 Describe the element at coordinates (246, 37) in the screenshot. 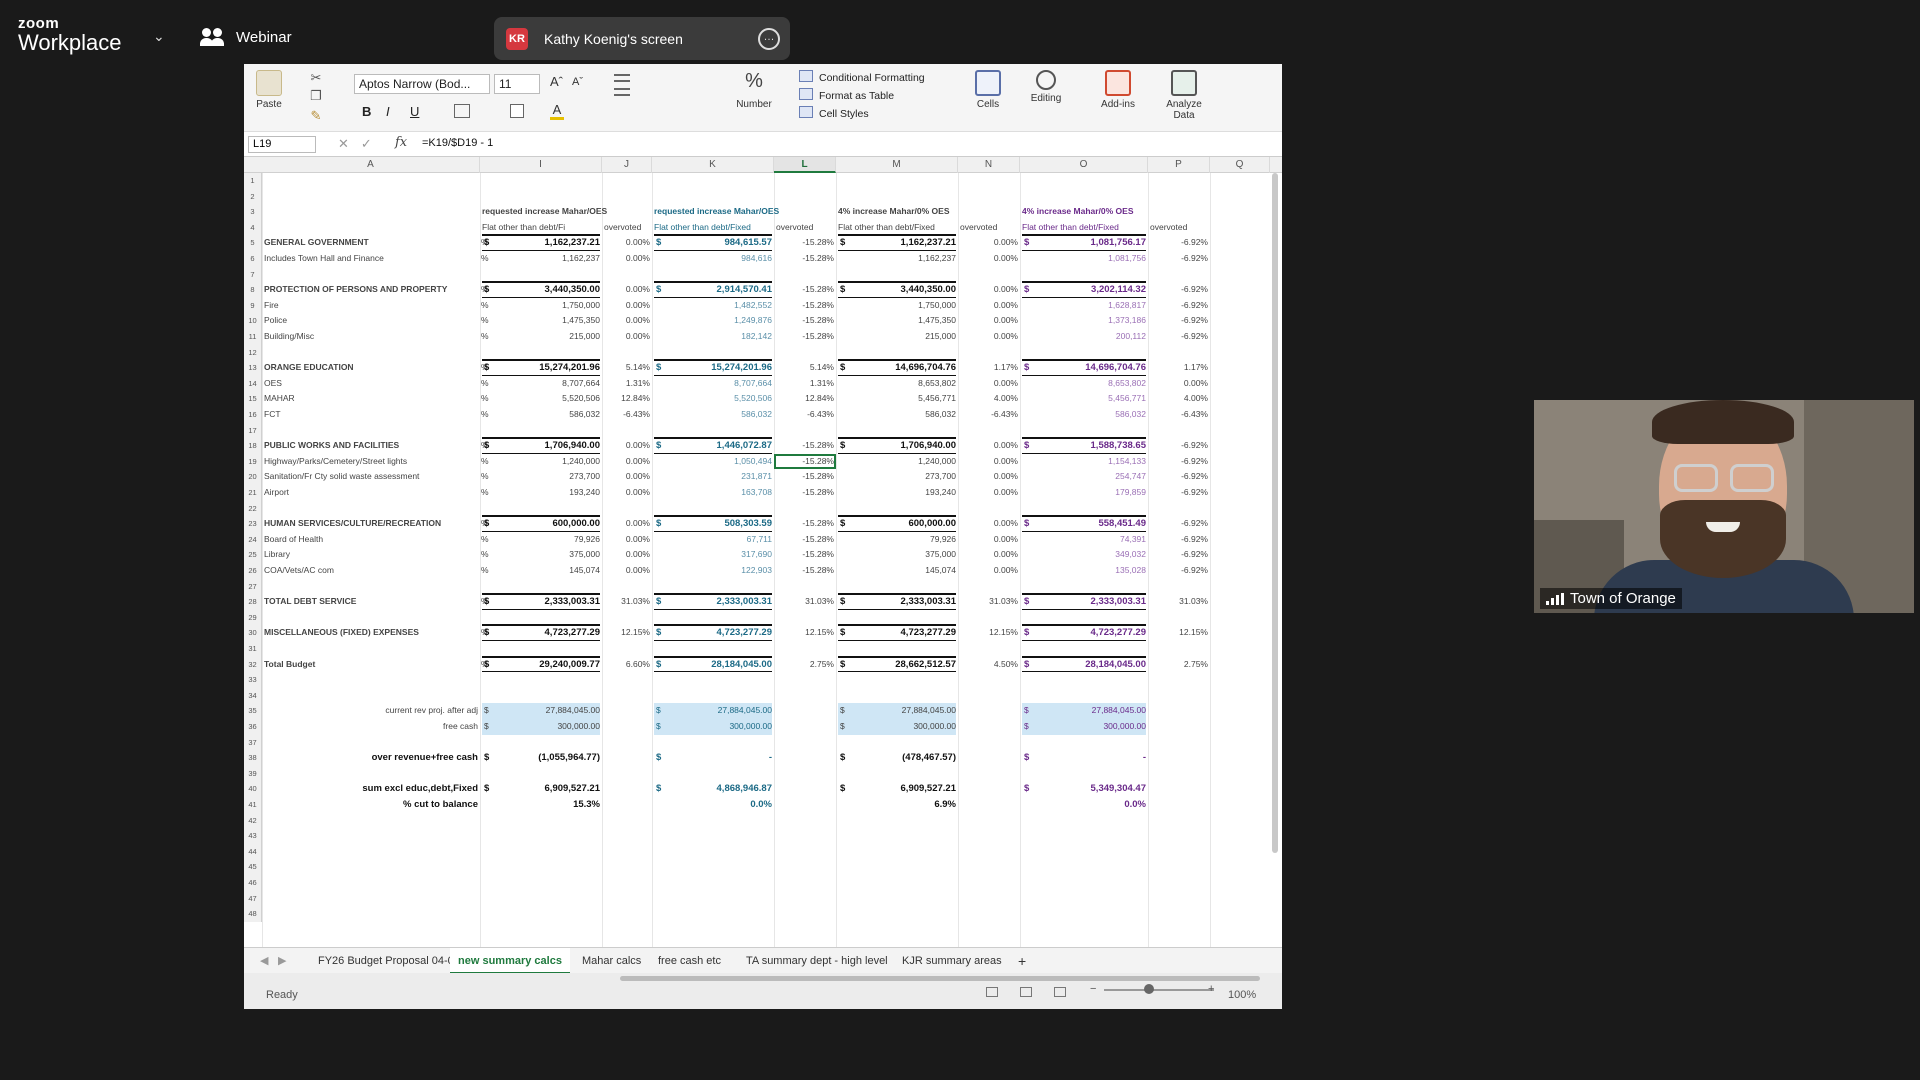

I see `webinar-menu: Webinar` at that location.